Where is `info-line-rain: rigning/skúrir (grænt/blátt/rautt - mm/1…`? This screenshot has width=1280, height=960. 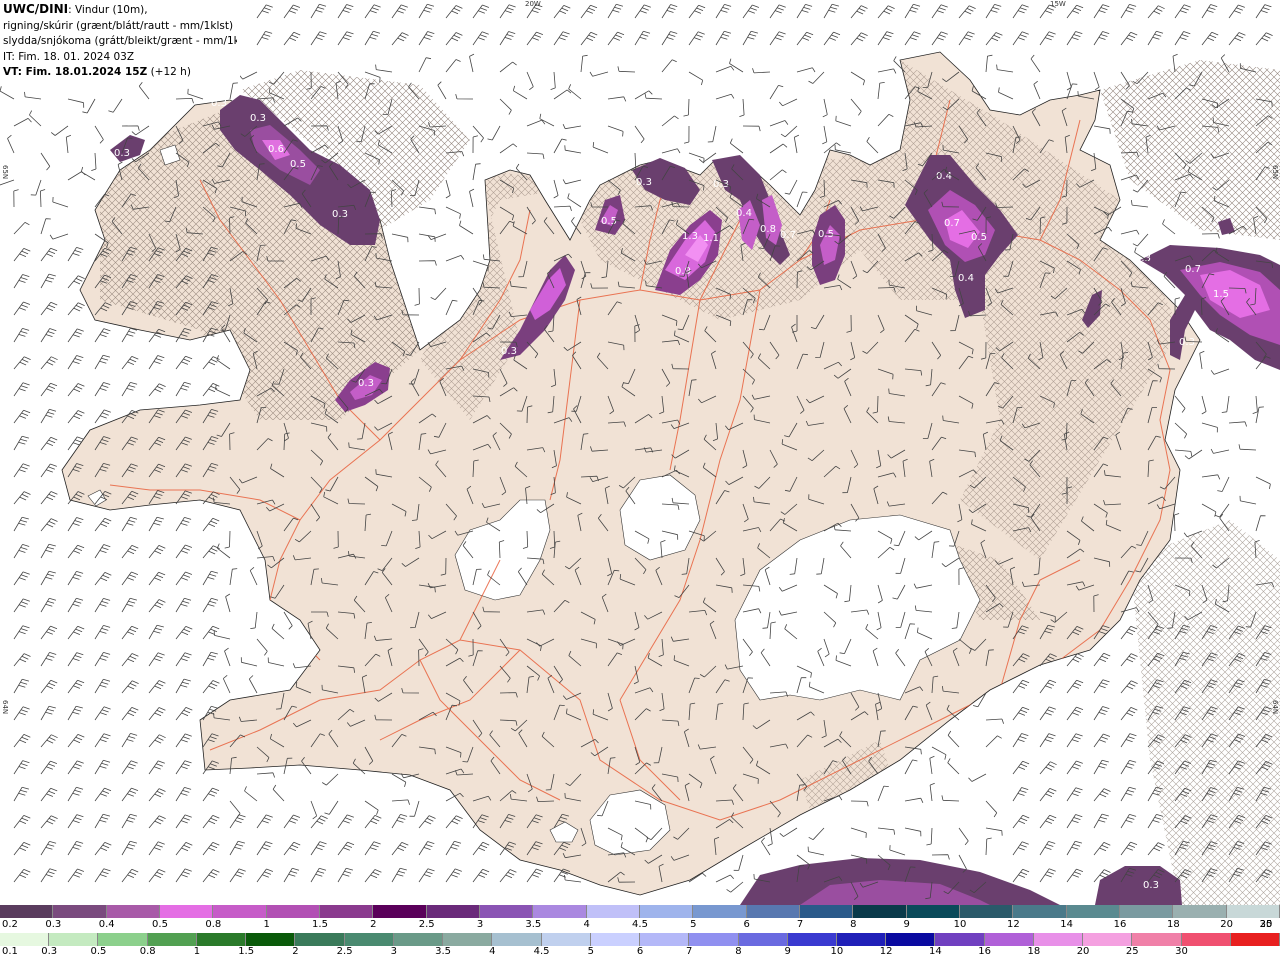
info-line-rain: rigning/skúrir (grænt/blátt/rautt - mm/1… is located at coordinates (120, 25).